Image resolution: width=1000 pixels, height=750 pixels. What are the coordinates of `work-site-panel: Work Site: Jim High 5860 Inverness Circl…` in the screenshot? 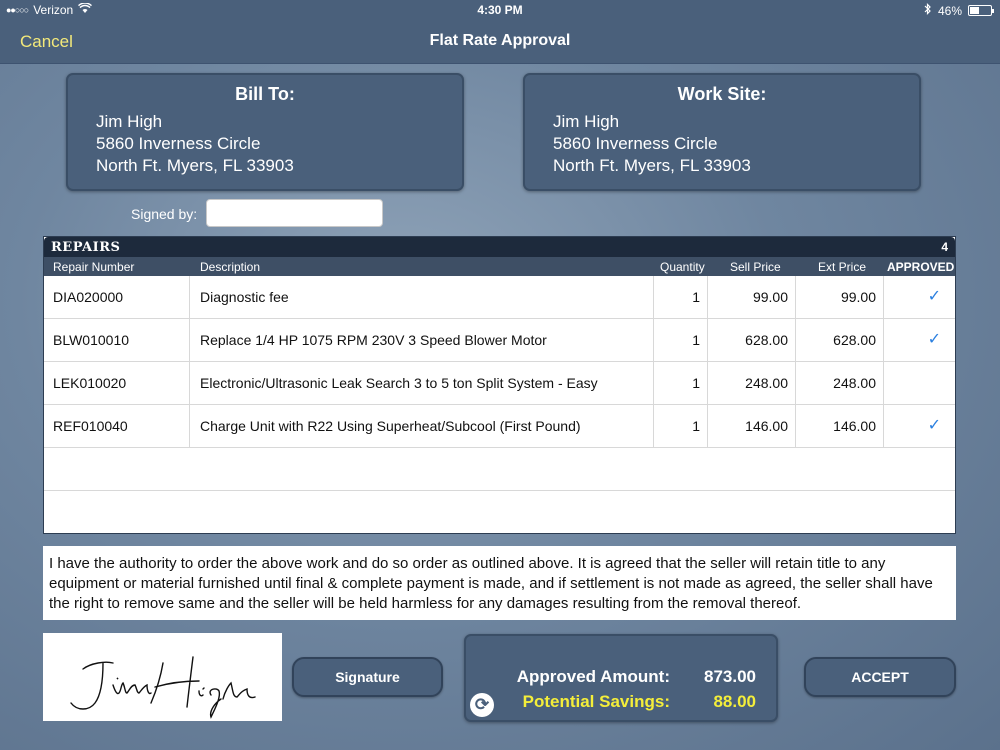 It's located at (722, 132).